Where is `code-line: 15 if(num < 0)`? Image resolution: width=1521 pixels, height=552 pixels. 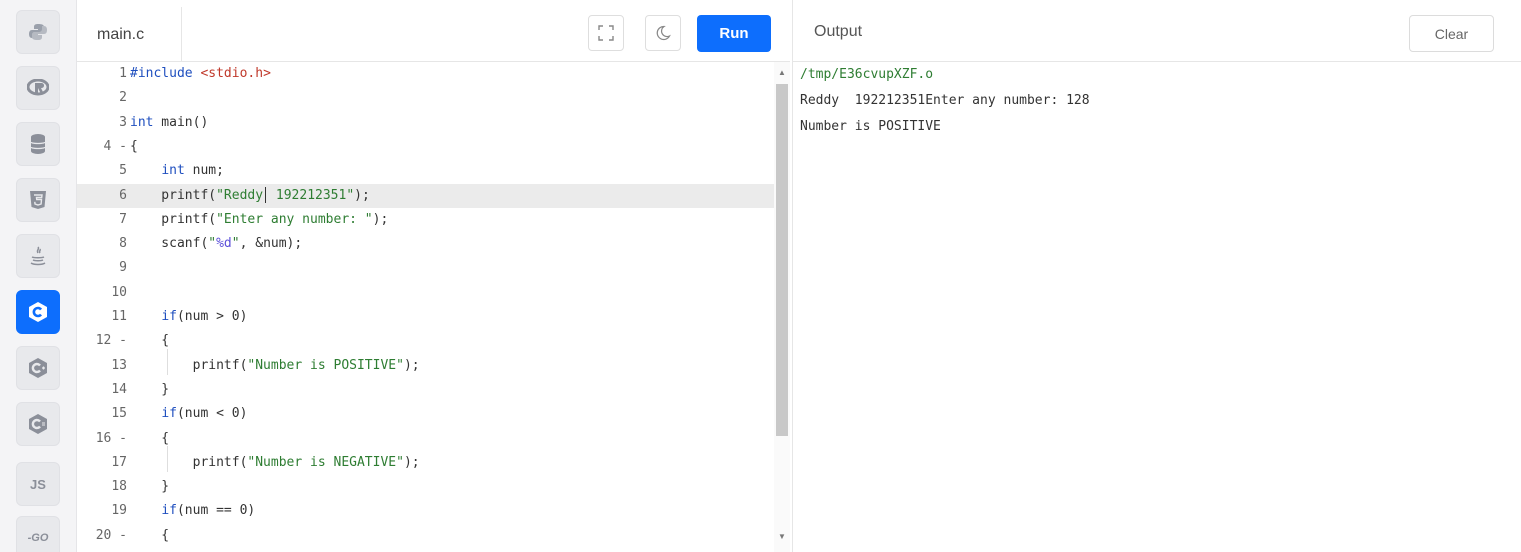 code-line: 15 if(num < 0) is located at coordinates (179, 414).